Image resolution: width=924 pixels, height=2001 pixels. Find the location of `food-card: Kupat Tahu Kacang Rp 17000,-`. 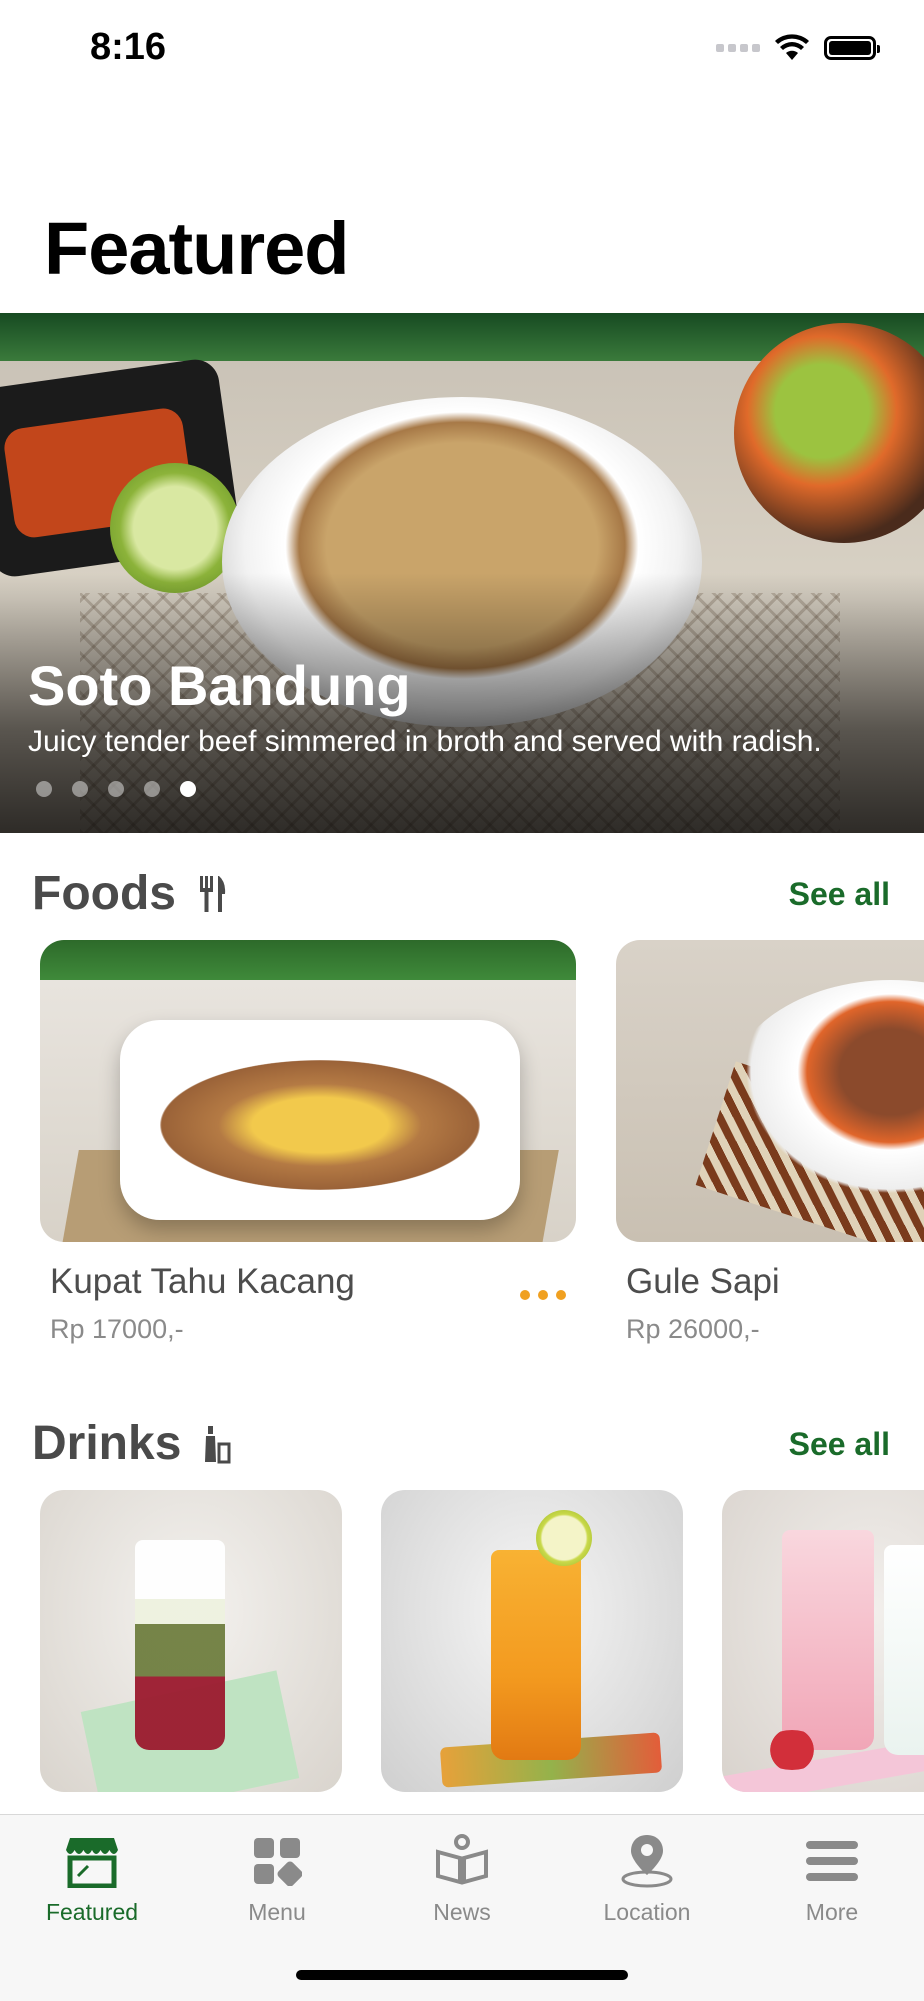

food-card: Kupat Tahu Kacang Rp 17000,- is located at coordinates (308, 1142).